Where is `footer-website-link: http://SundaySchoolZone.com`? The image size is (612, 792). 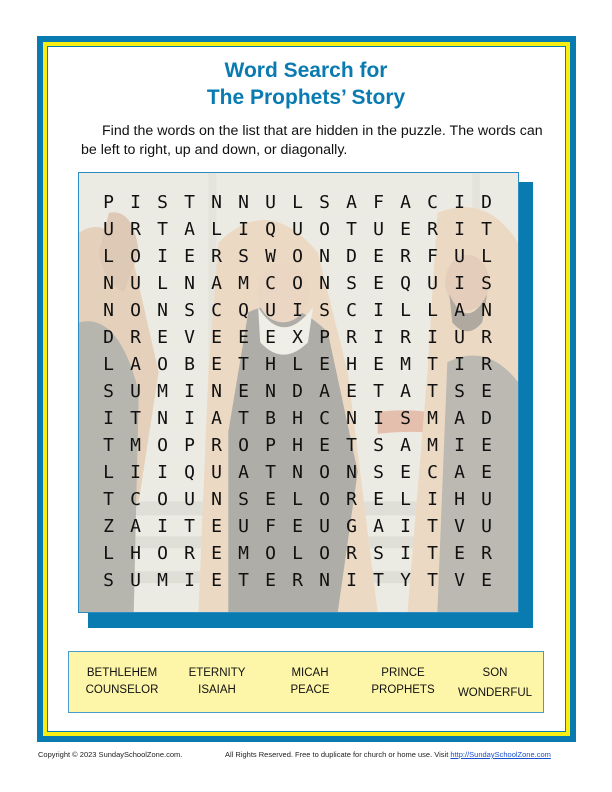
footer-website-link: http://SundaySchoolZone.com is located at coordinates (500, 754).